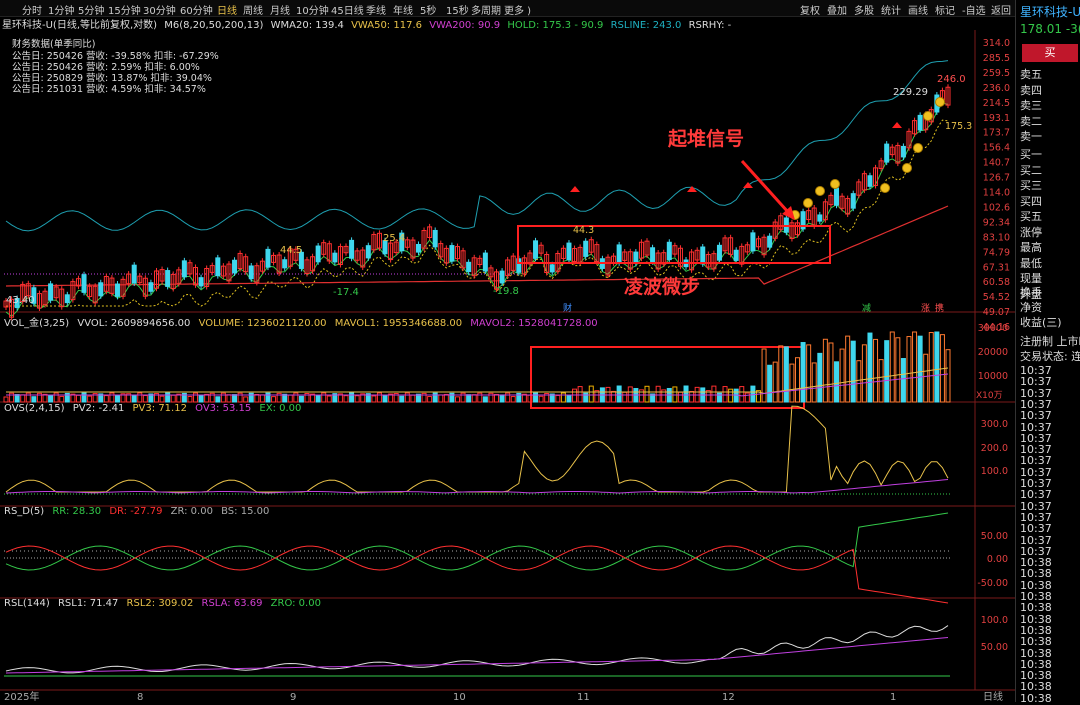 The width and height of the screenshot is (1080, 705). What do you see at coordinates (583, 697) in the screenshot?
I see `x-axis-label: 11` at bounding box center [583, 697].